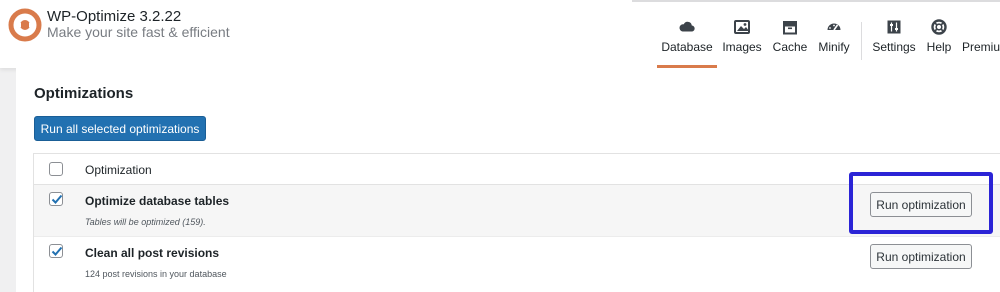 The height and width of the screenshot is (292, 1000). I want to click on select-all-checkbox, so click(56, 169).